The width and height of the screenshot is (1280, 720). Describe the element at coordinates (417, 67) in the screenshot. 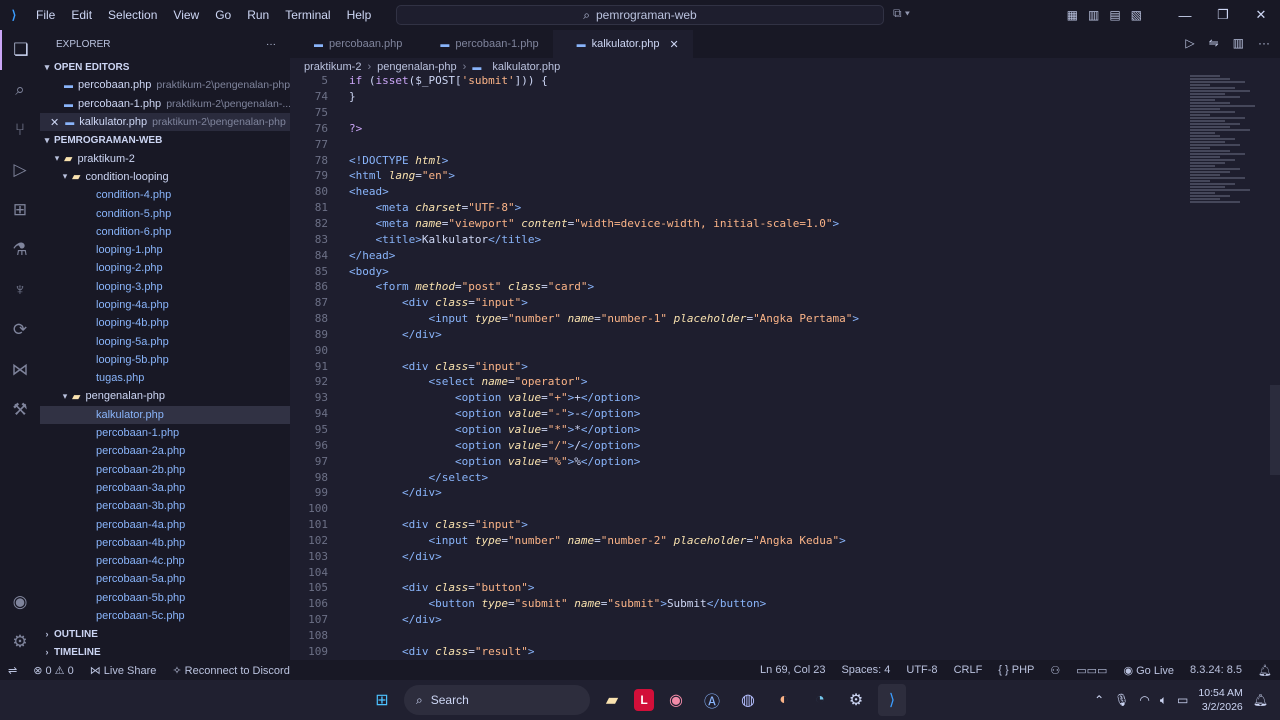

I see `breadcrumb-item: pengenalan-php` at that location.